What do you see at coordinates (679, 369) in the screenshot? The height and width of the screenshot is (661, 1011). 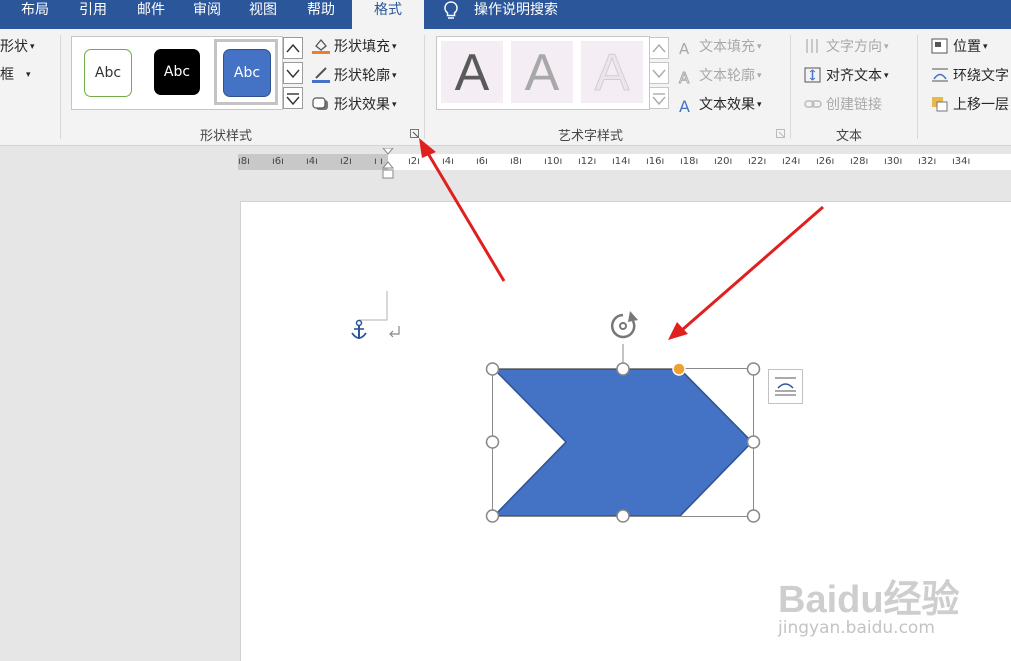 I see `adjust-handle` at bounding box center [679, 369].